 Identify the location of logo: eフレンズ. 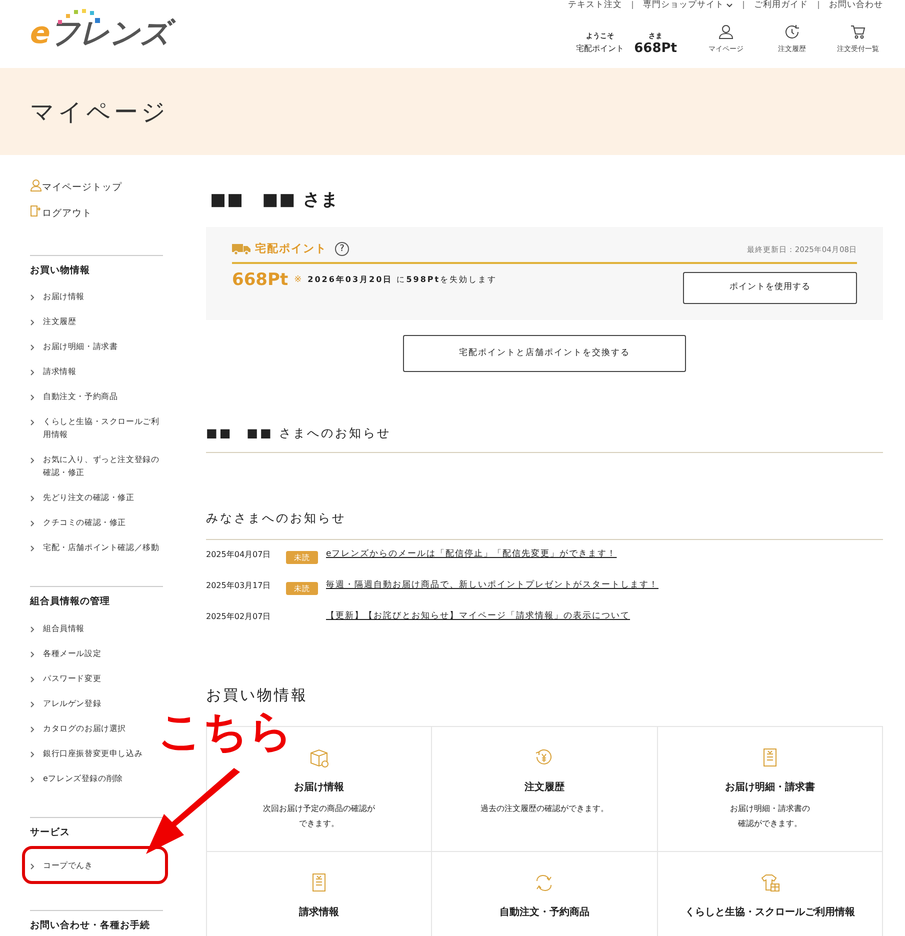
(104, 30).